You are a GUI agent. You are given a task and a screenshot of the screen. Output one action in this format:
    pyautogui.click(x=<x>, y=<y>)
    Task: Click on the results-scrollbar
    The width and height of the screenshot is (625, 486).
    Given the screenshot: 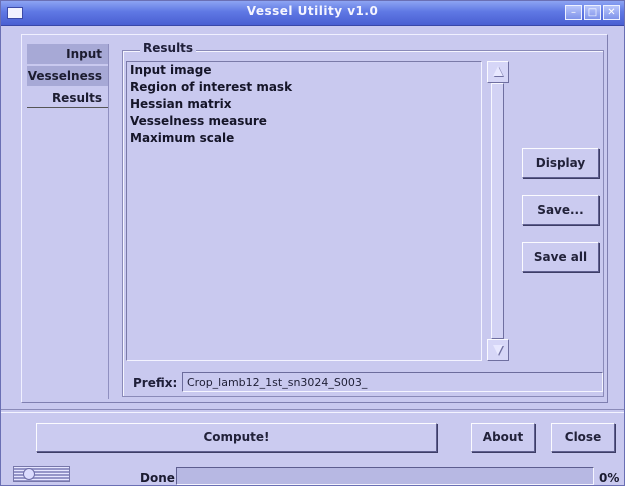 What is the action you would take?
    pyautogui.click(x=498, y=211)
    